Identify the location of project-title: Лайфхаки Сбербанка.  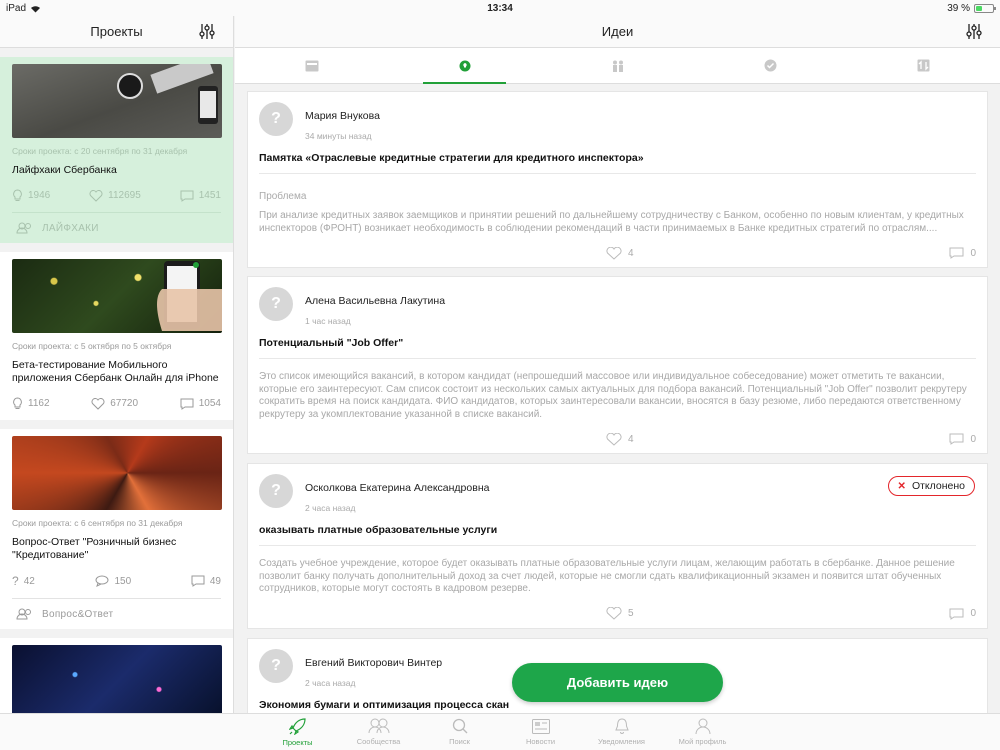
(64, 170).